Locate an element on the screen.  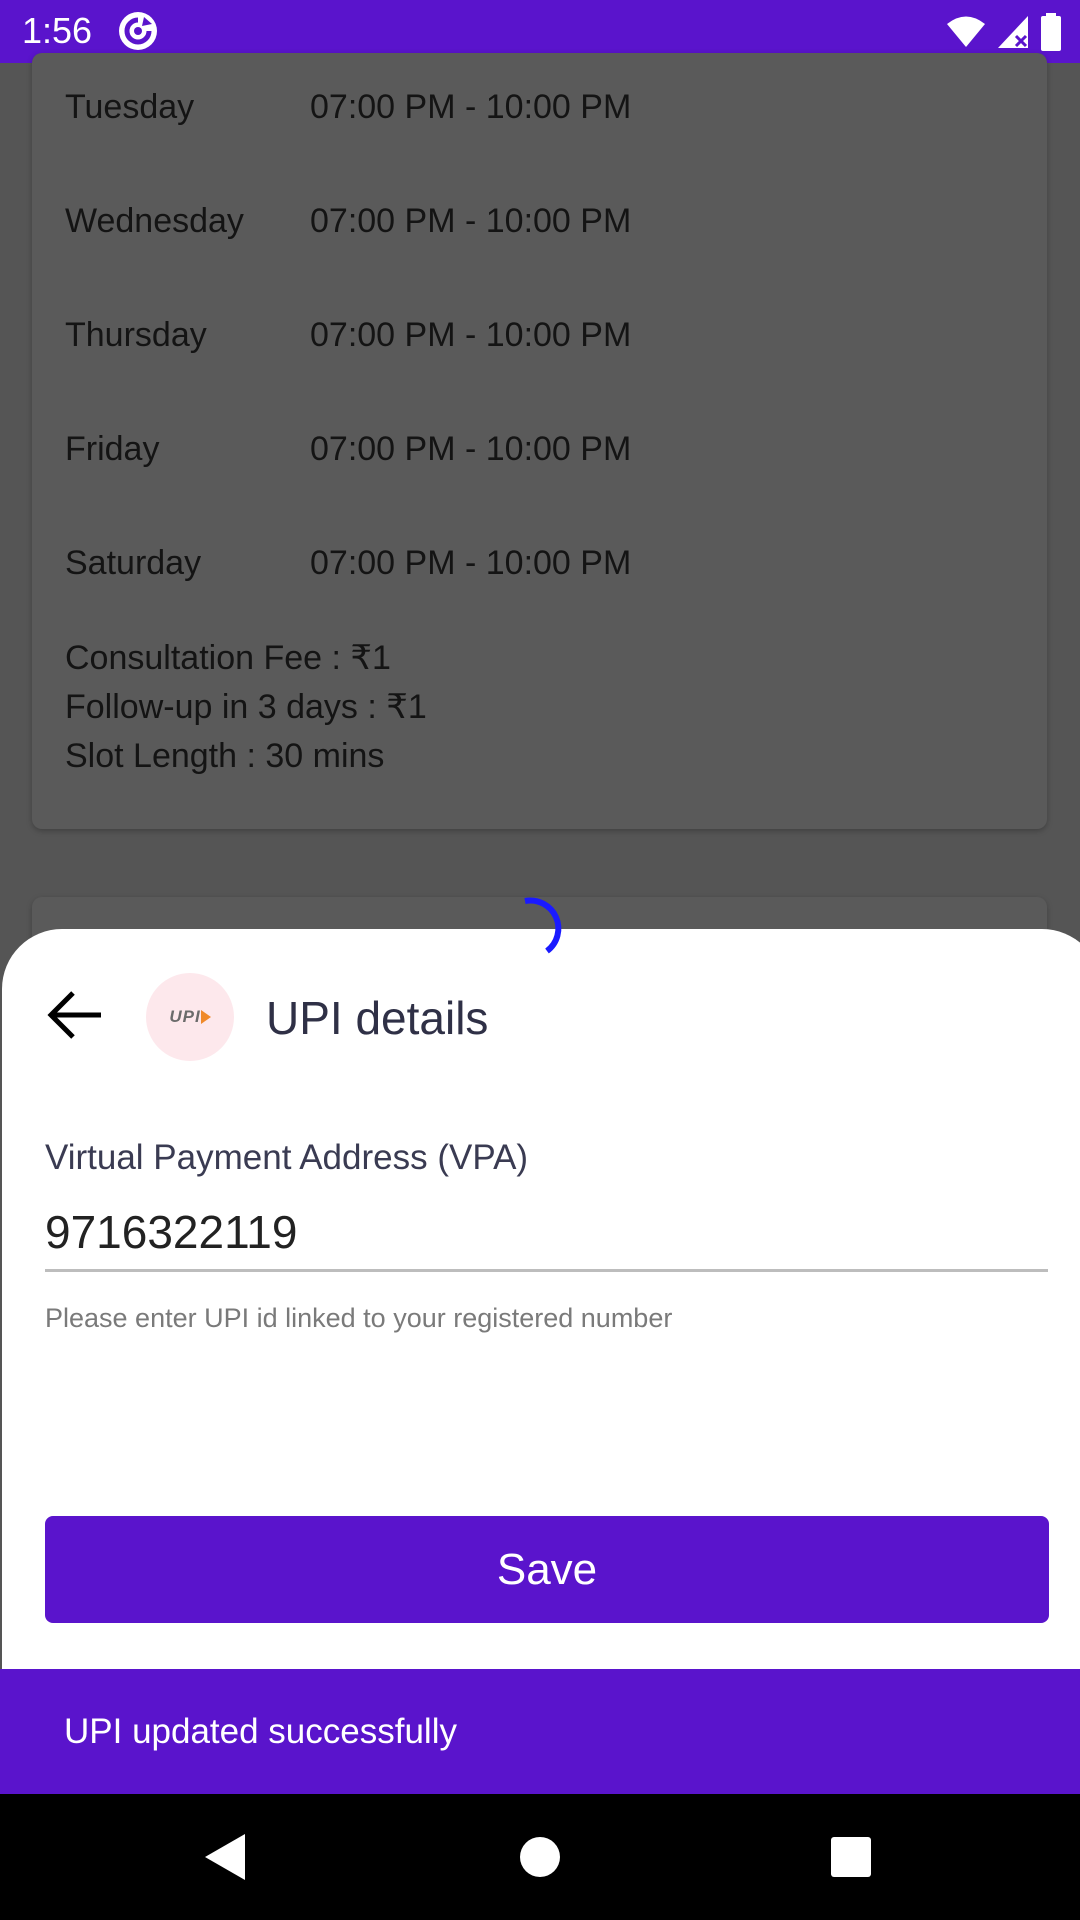
nav-recents-button is located at coordinates (851, 1857).